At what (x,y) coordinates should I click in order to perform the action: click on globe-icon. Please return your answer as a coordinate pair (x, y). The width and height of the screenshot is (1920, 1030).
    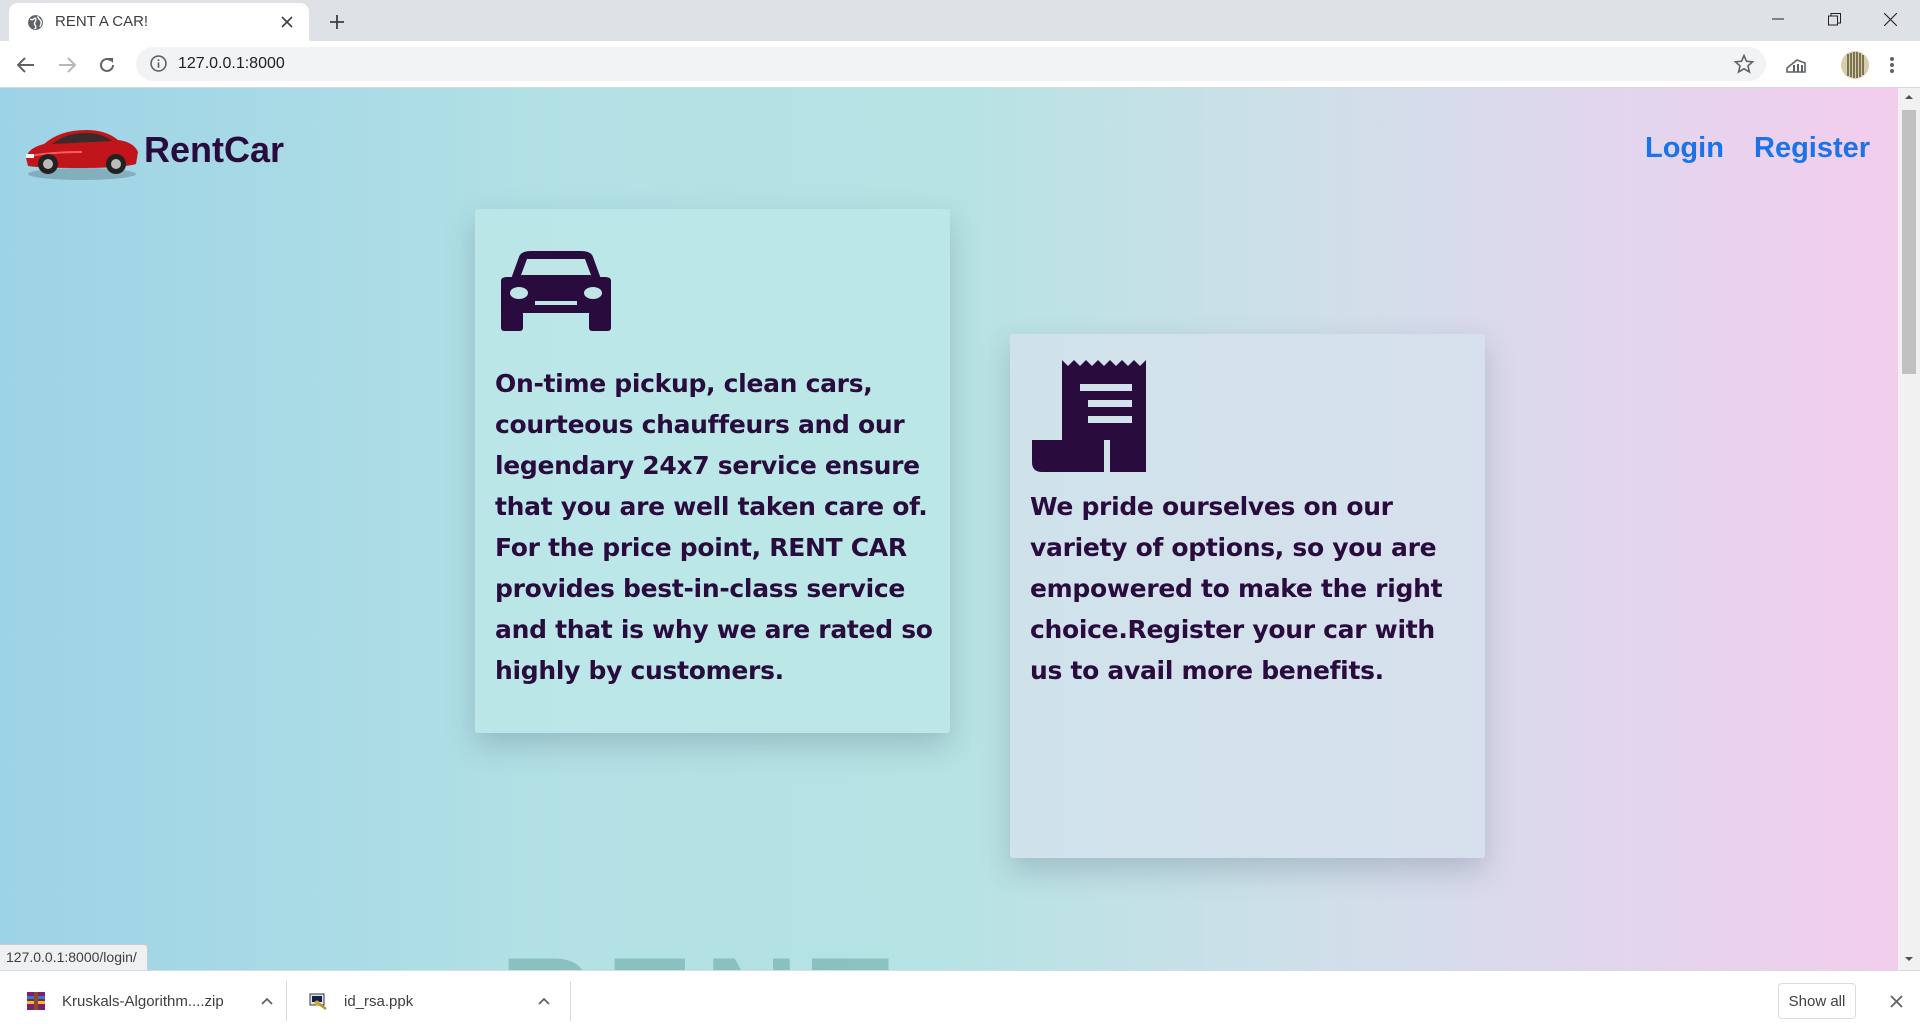
    Looking at the image, I should click on (35, 22).